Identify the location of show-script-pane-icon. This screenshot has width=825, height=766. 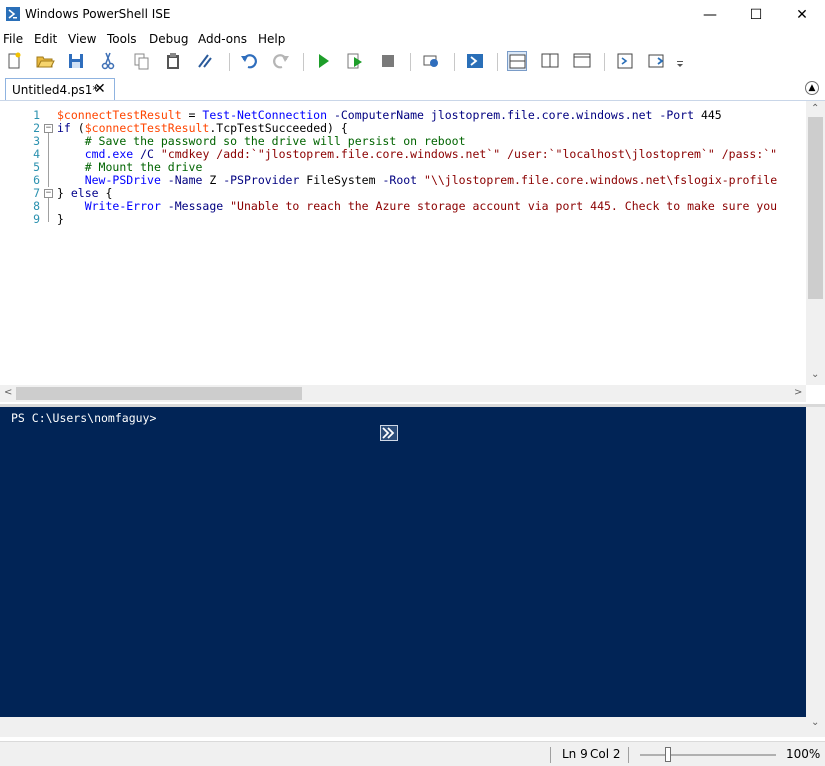
(625, 61).